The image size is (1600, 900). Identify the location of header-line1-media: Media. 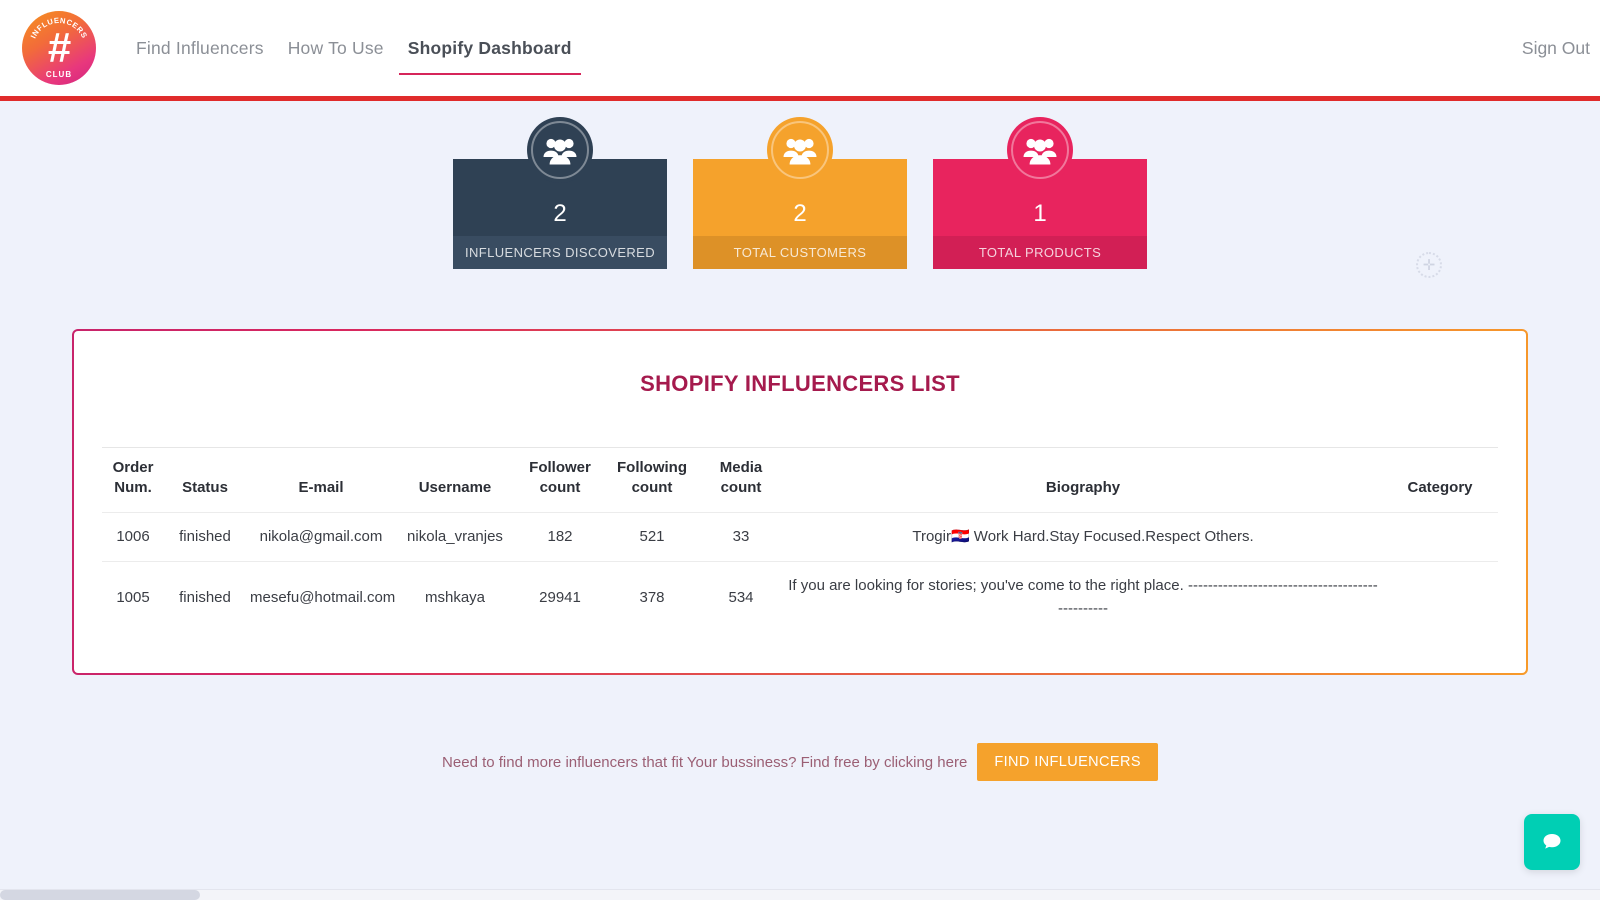
(741, 467).